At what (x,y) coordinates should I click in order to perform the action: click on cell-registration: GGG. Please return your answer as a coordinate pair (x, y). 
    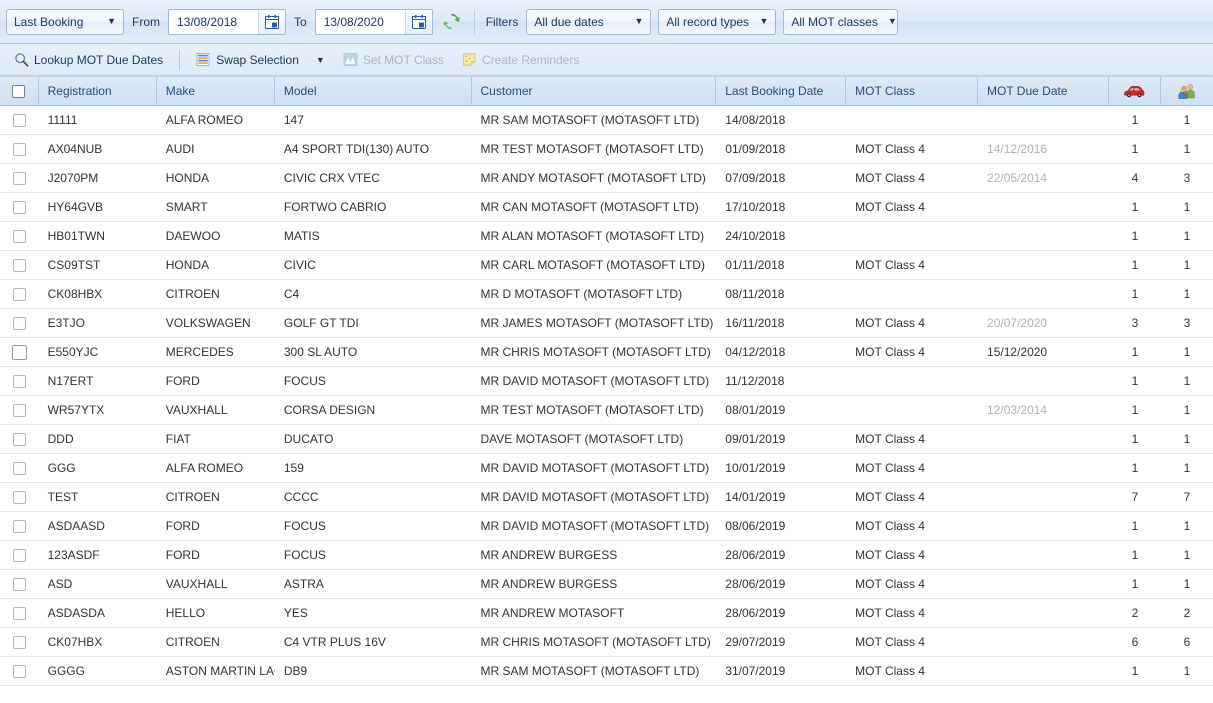
    Looking at the image, I should click on (61, 468).